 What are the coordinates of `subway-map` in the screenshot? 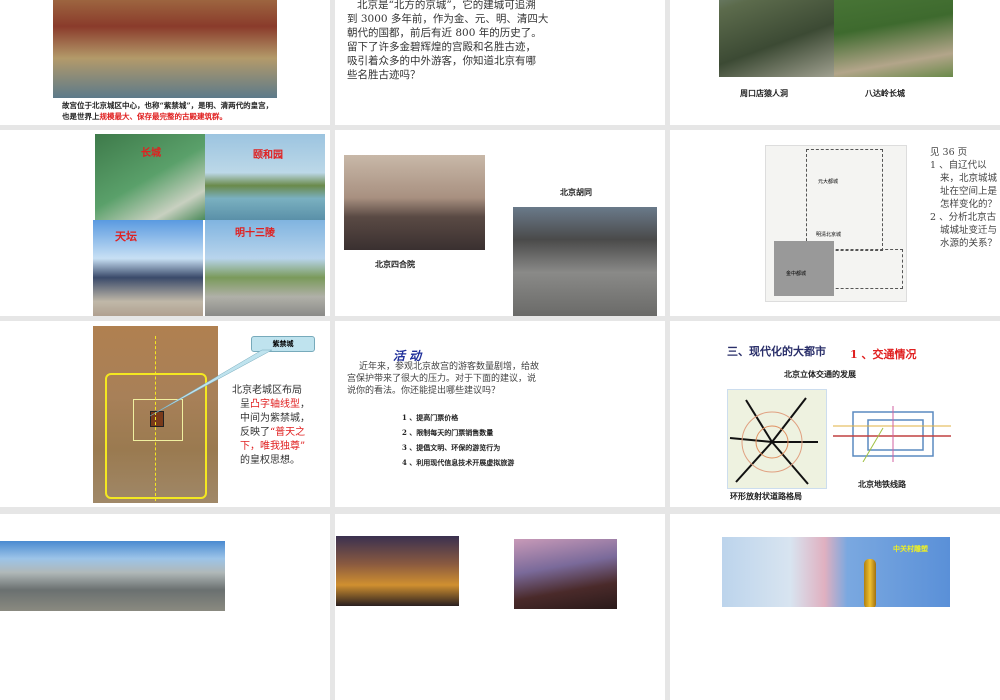 It's located at (892, 434).